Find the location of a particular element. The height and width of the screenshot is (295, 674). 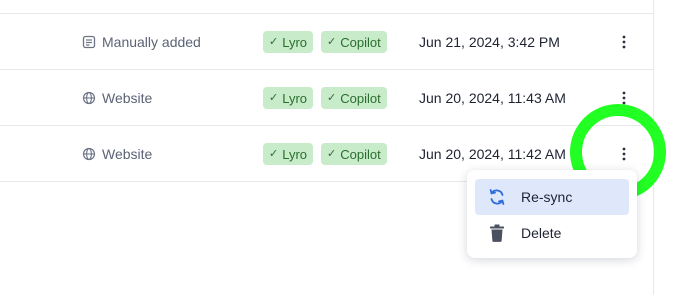

note-icon is located at coordinates (89, 42).